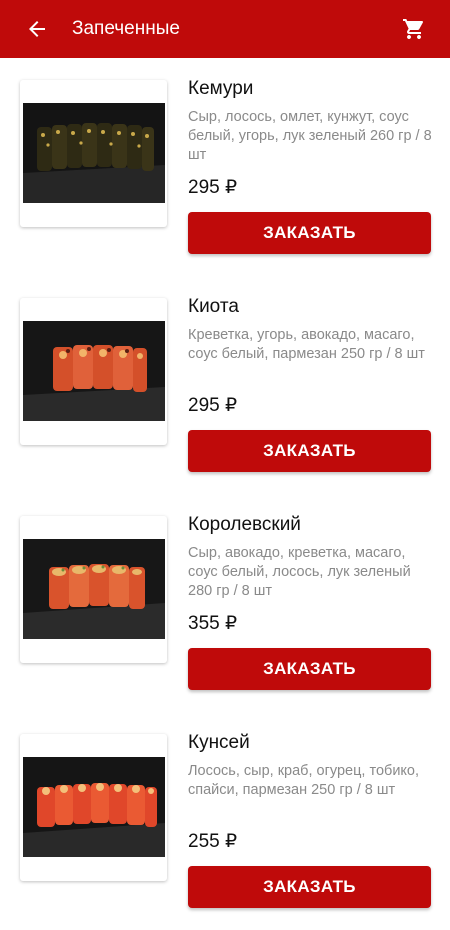  I want to click on product-price: 255 ₽, so click(213, 841).